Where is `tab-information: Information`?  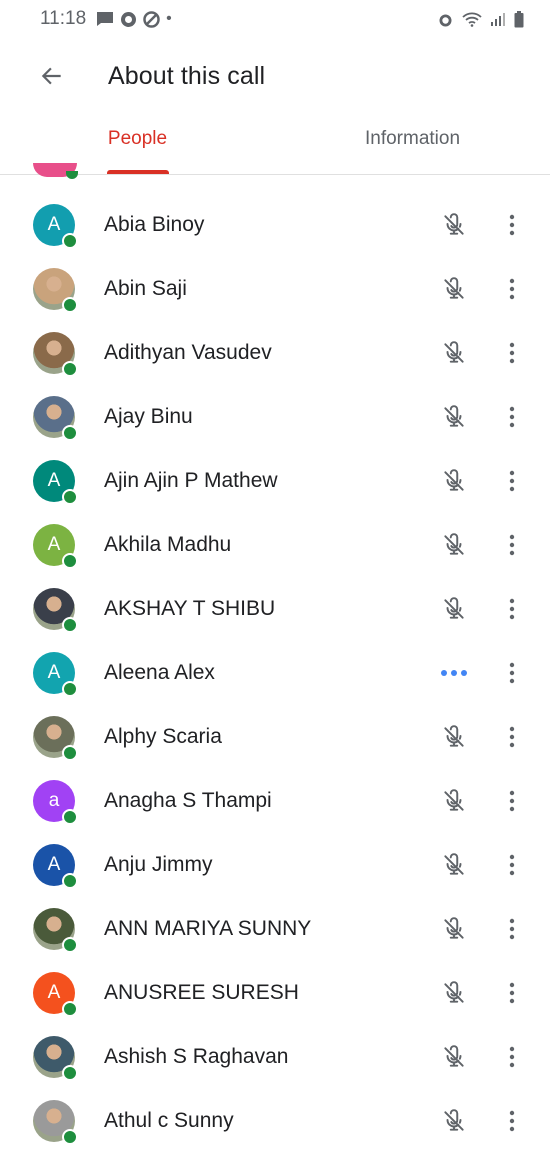 tab-information: Information is located at coordinates (412, 144).